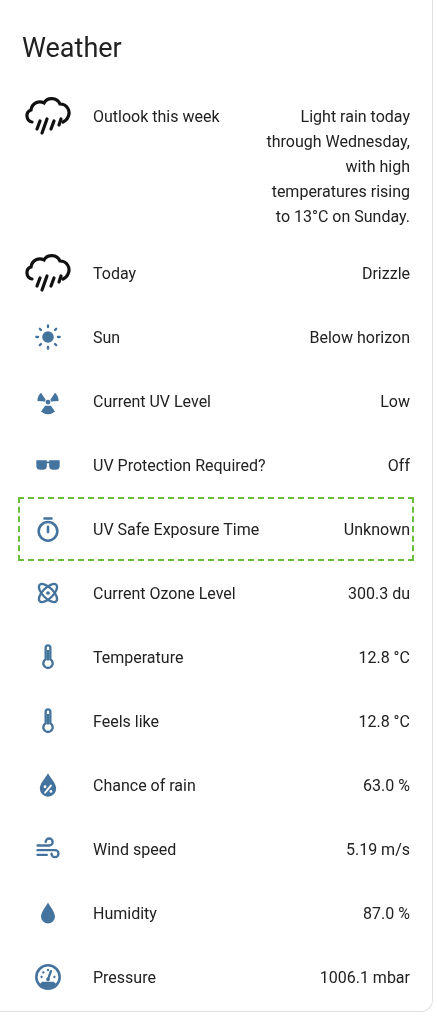 The image size is (437, 1024). Describe the element at coordinates (138, 658) in the screenshot. I see `row-label: Temperature` at that location.